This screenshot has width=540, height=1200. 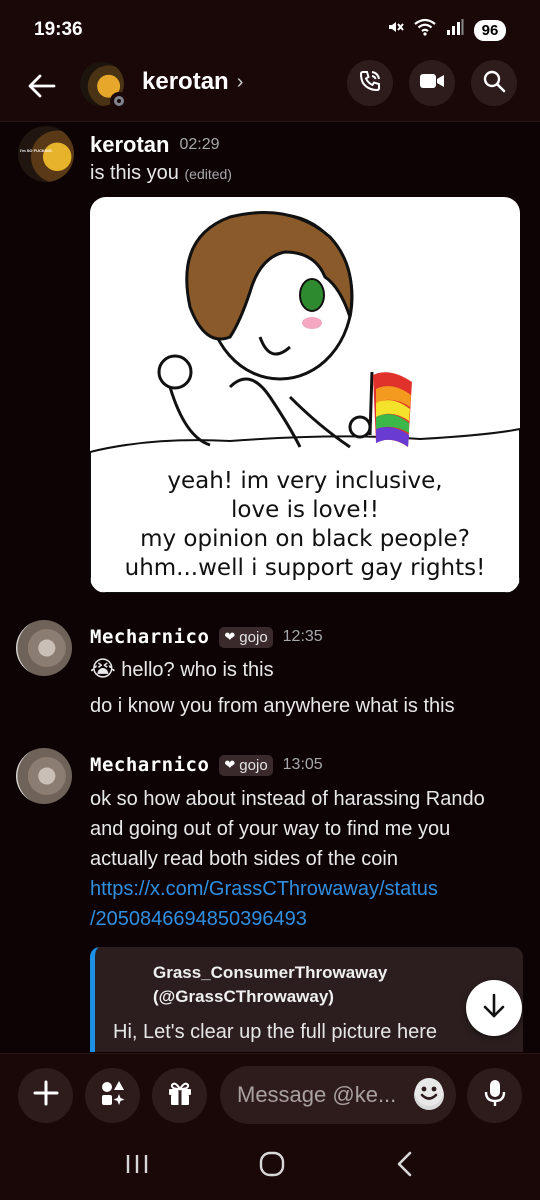 I want to click on recents-icon, so click(x=137, y=1166).